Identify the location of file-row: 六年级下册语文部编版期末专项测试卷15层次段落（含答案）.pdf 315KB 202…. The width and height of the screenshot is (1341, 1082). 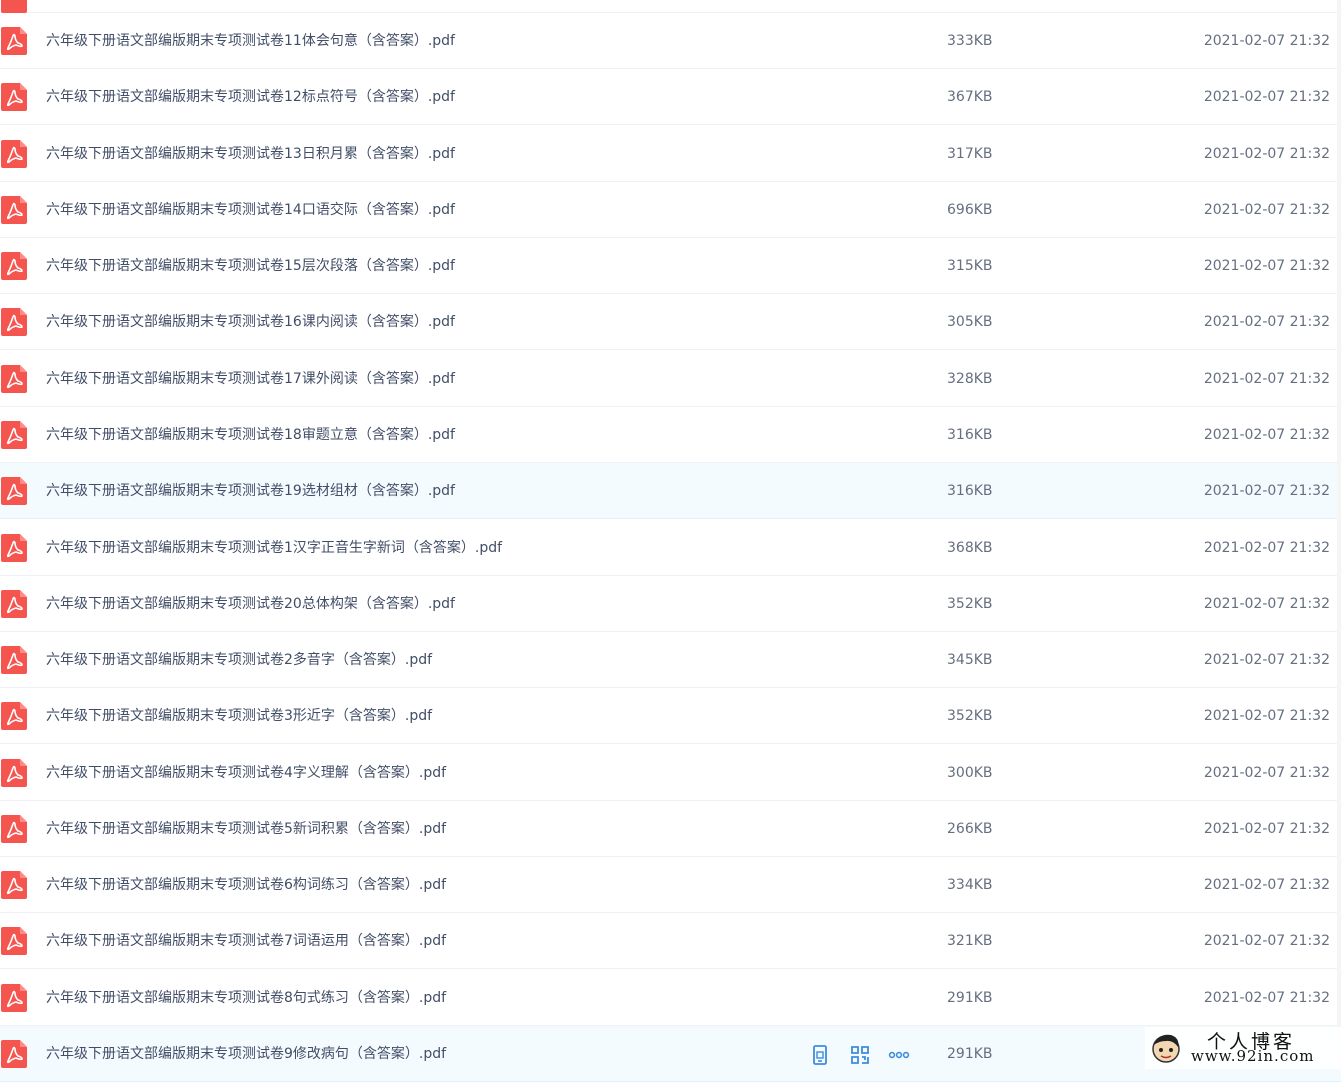
(670, 266).